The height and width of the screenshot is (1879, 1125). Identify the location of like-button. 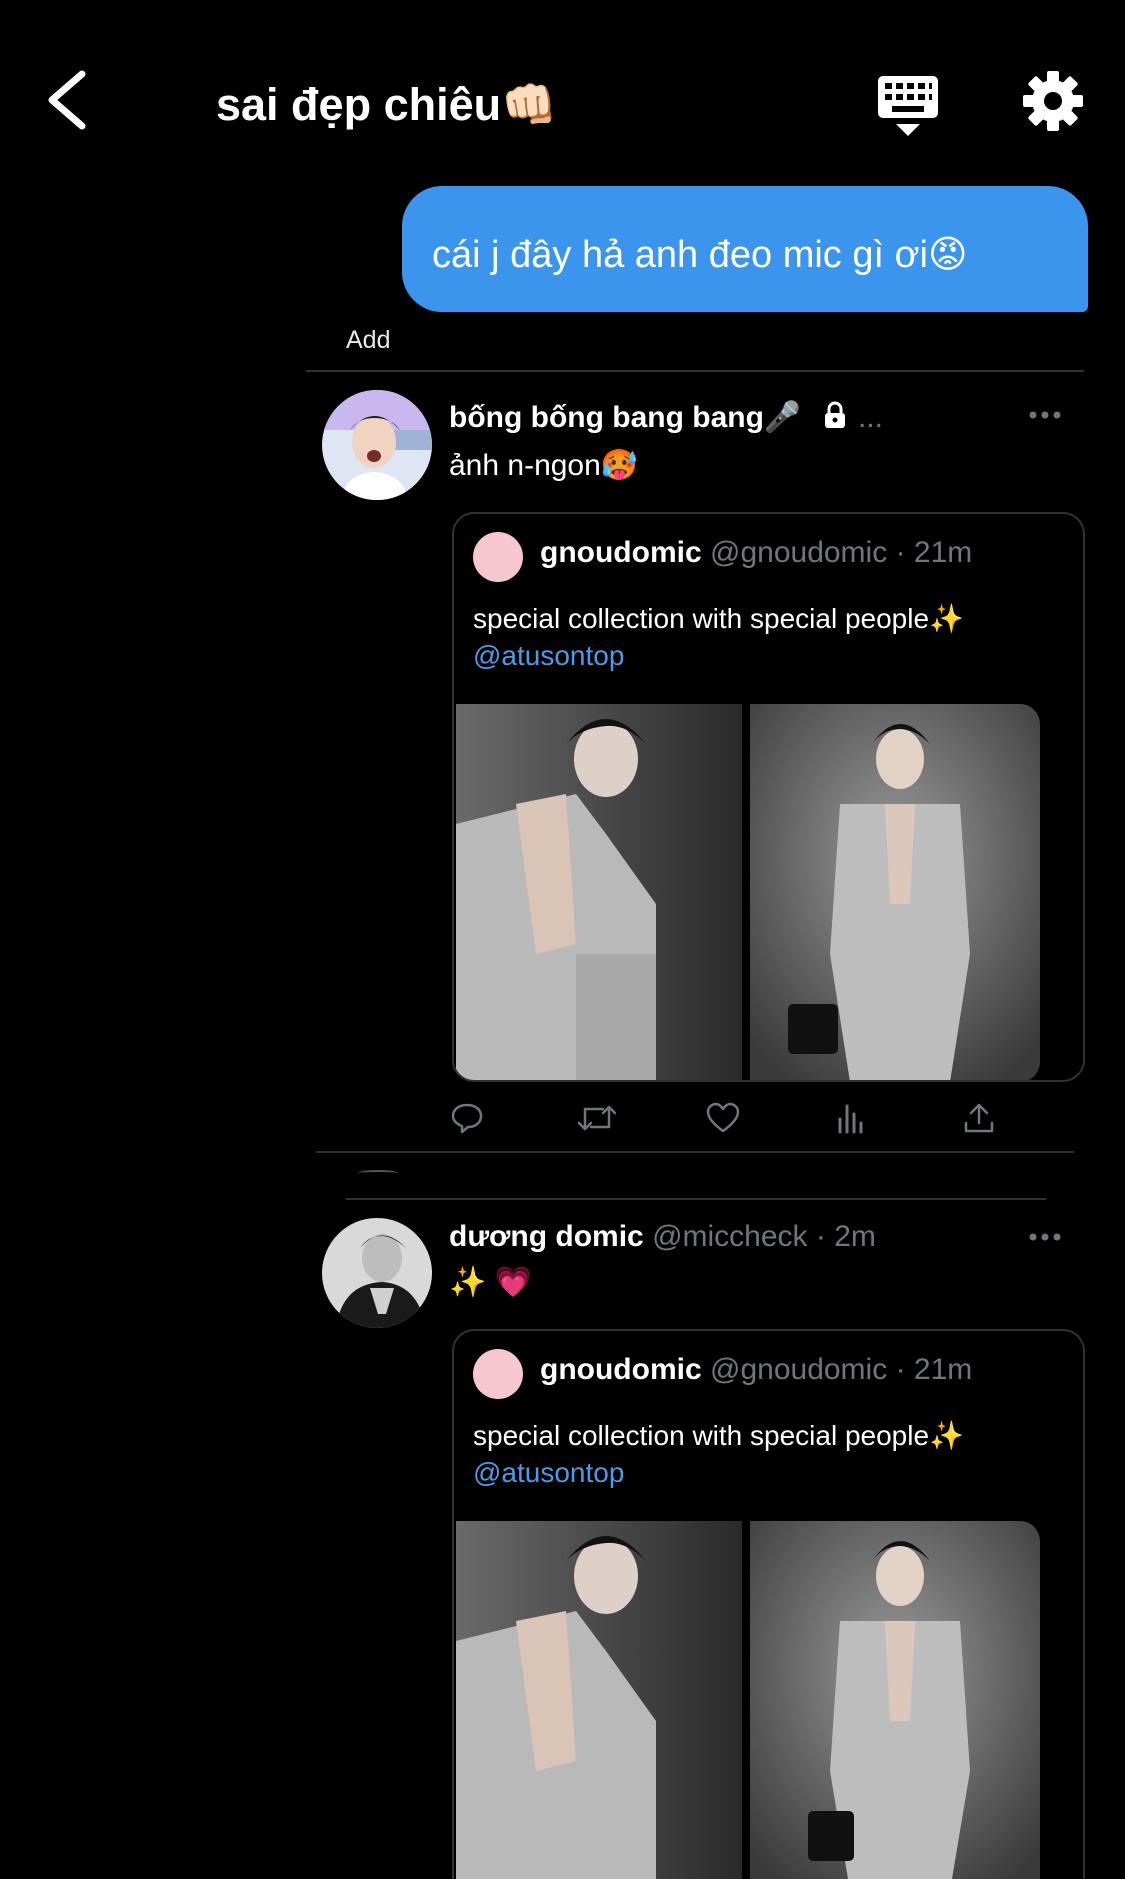
(723, 1118).